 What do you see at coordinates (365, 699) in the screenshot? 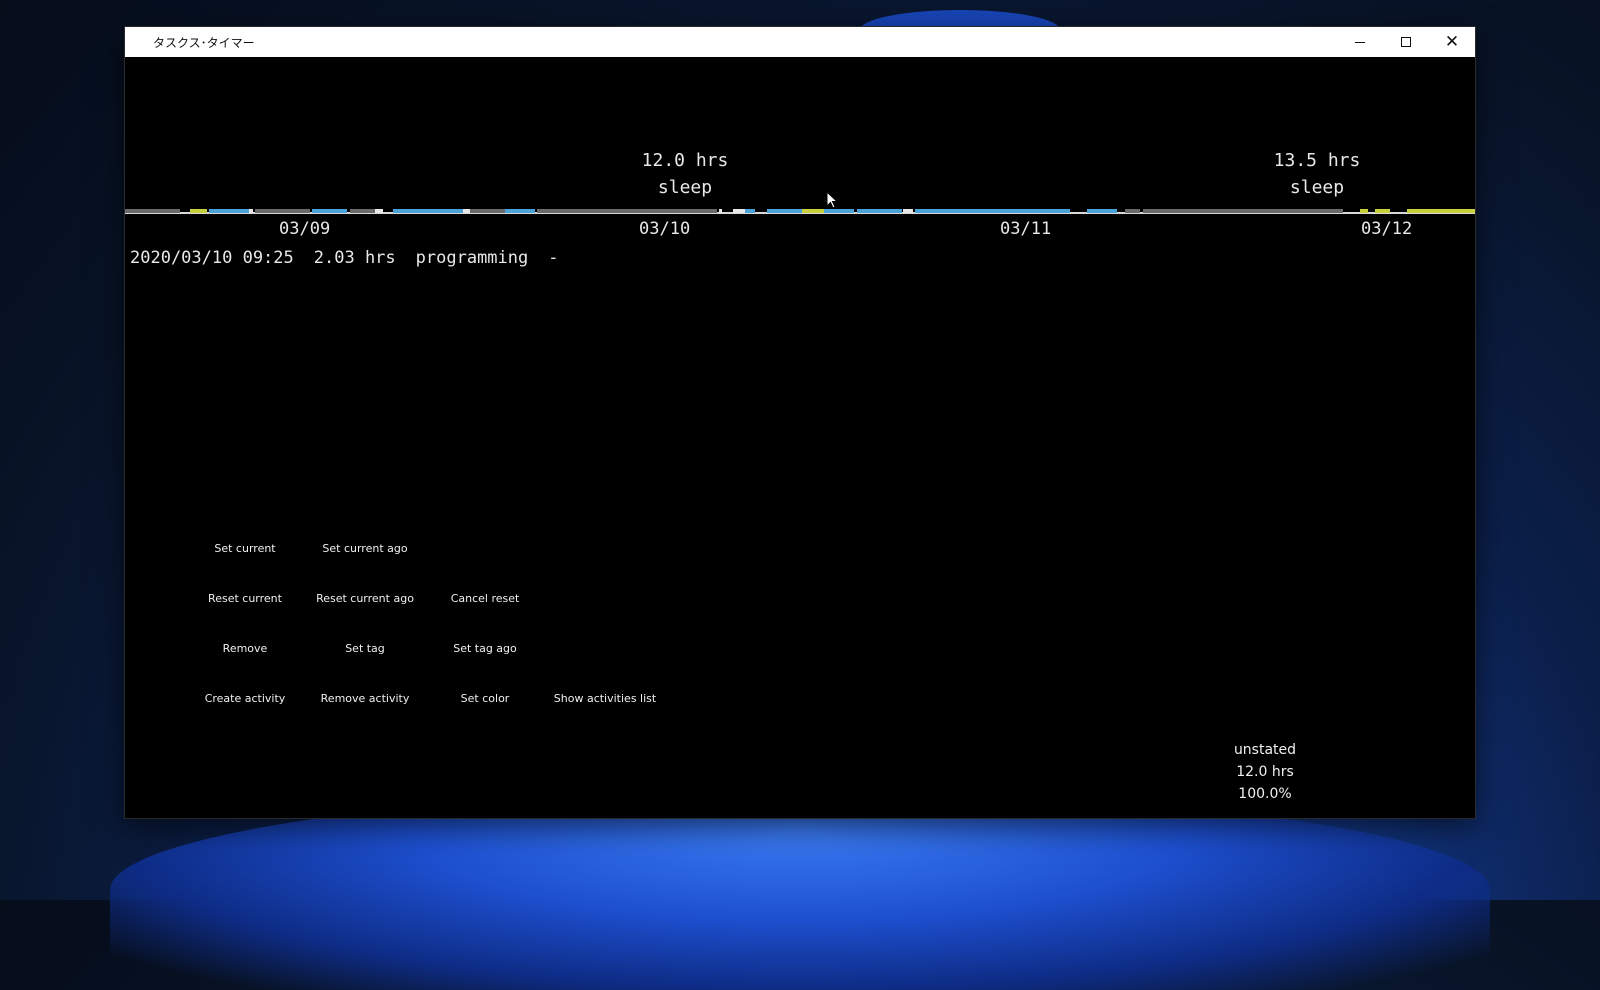
I see `remove-activity-button: Remove activity` at bounding box center [365, 699].